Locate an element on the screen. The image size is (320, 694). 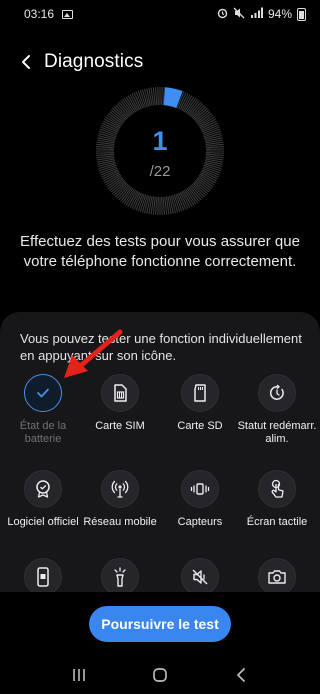
test-tile-flashlight is located at coordinates (120, 575).